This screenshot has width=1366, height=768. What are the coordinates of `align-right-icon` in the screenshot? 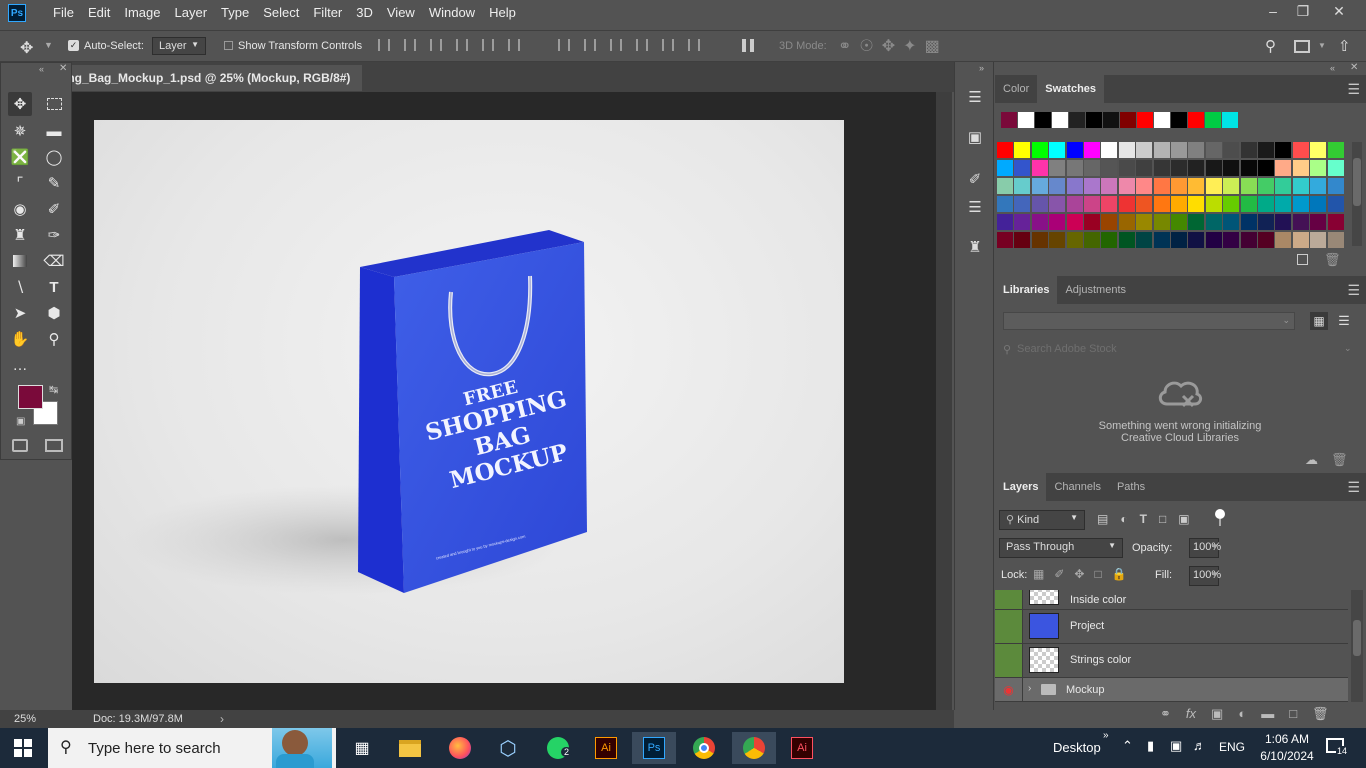 It's located at (514, 45).